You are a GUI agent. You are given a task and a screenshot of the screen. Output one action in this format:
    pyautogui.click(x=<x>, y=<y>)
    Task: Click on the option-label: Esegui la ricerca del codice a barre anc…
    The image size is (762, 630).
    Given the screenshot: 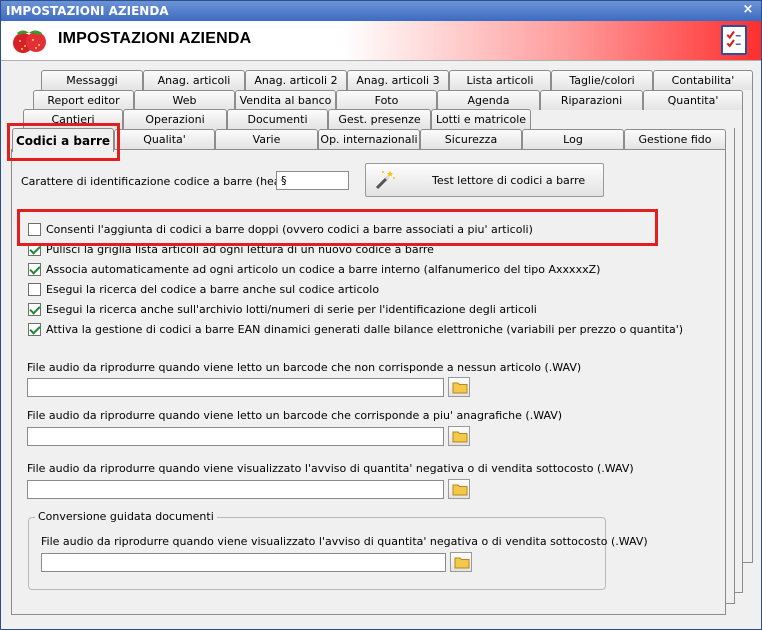 What is the action you would take?
    pyautogui.click(x=213, y=289)
    